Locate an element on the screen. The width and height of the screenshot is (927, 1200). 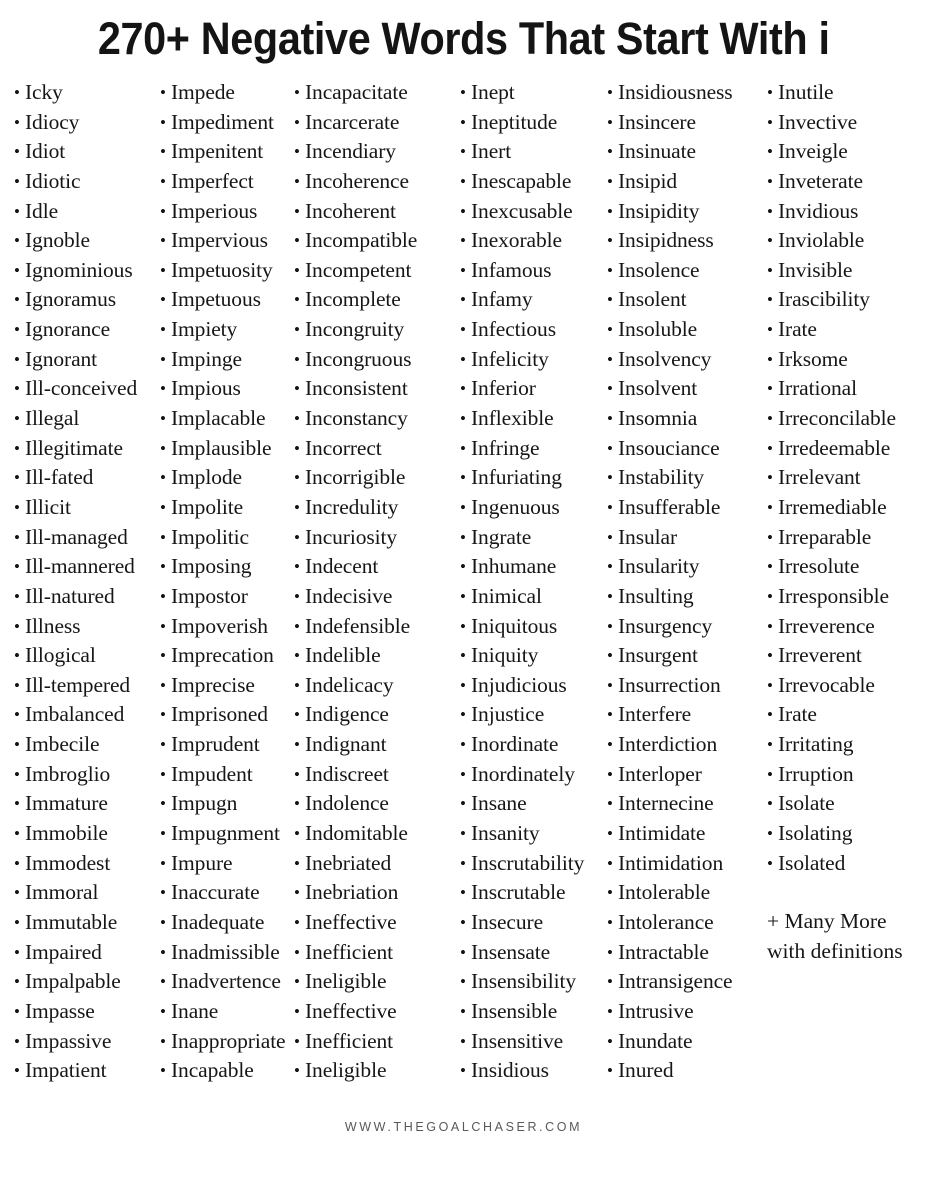
word-list-item: • Intimidation is located at coordinates (682, 864).